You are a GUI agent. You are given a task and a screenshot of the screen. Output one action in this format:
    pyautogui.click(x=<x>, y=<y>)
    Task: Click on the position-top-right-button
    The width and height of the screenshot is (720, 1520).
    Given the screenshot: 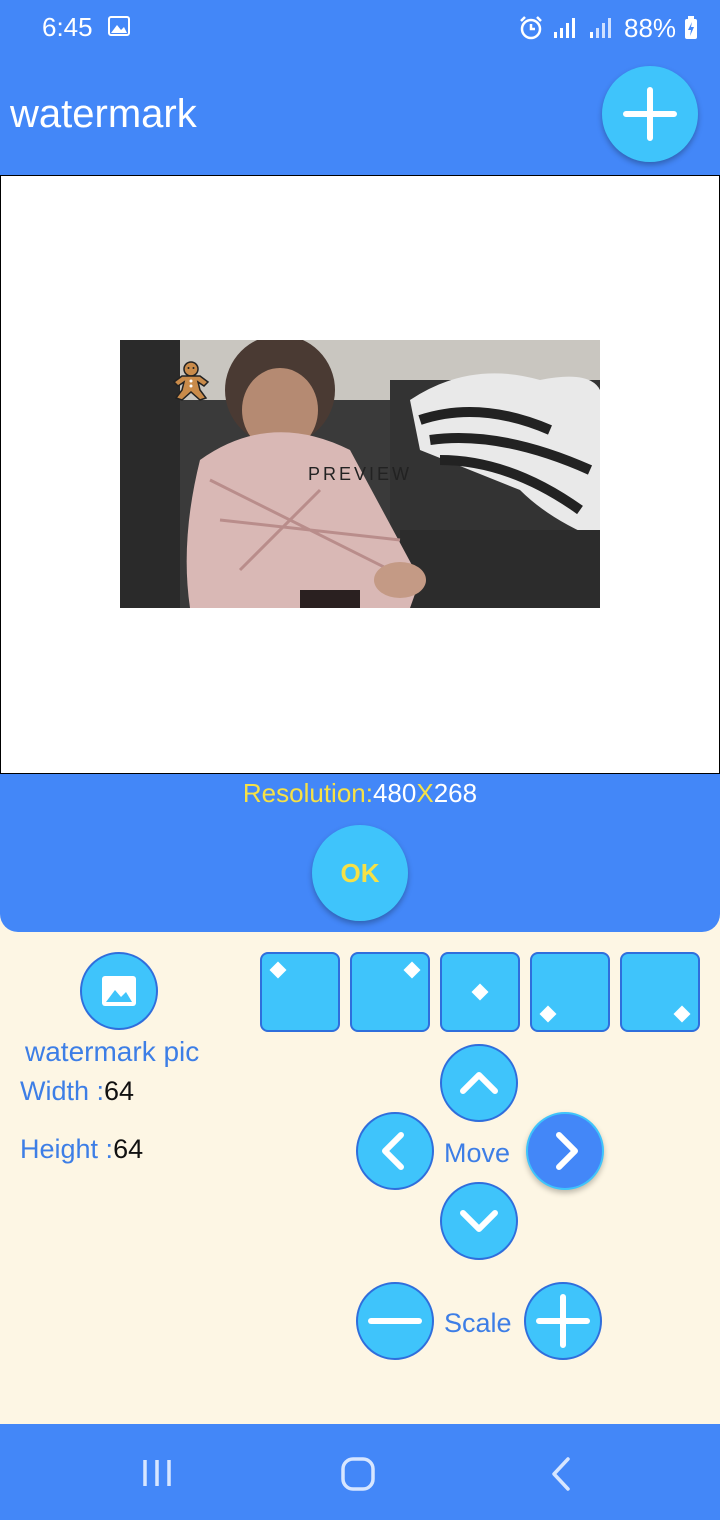 What is the action you would take?
    pyautogui.click(x=390, y=992)
    